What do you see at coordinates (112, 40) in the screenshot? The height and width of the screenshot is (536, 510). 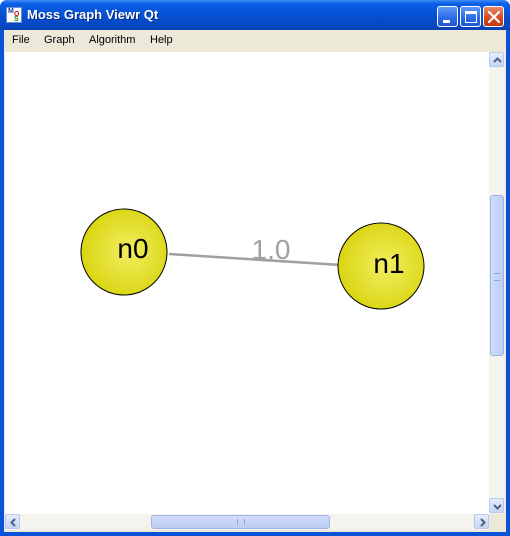 I see `menu-algorithm: Algorithm` at bounding box center [112, 40].